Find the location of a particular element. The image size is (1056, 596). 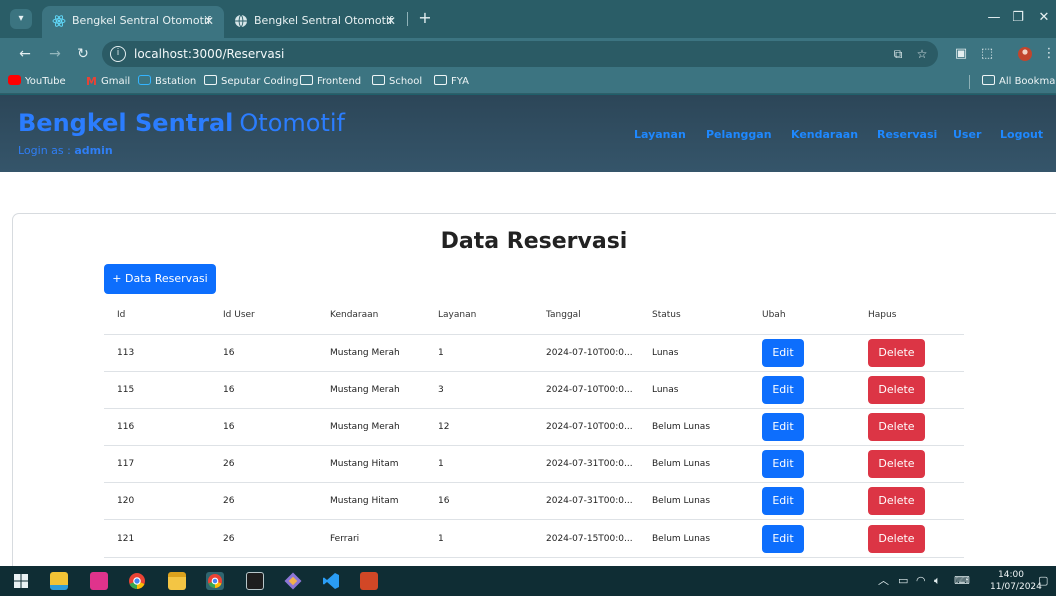

nav-layanan: Layanan is located at coordinates (660, 134).